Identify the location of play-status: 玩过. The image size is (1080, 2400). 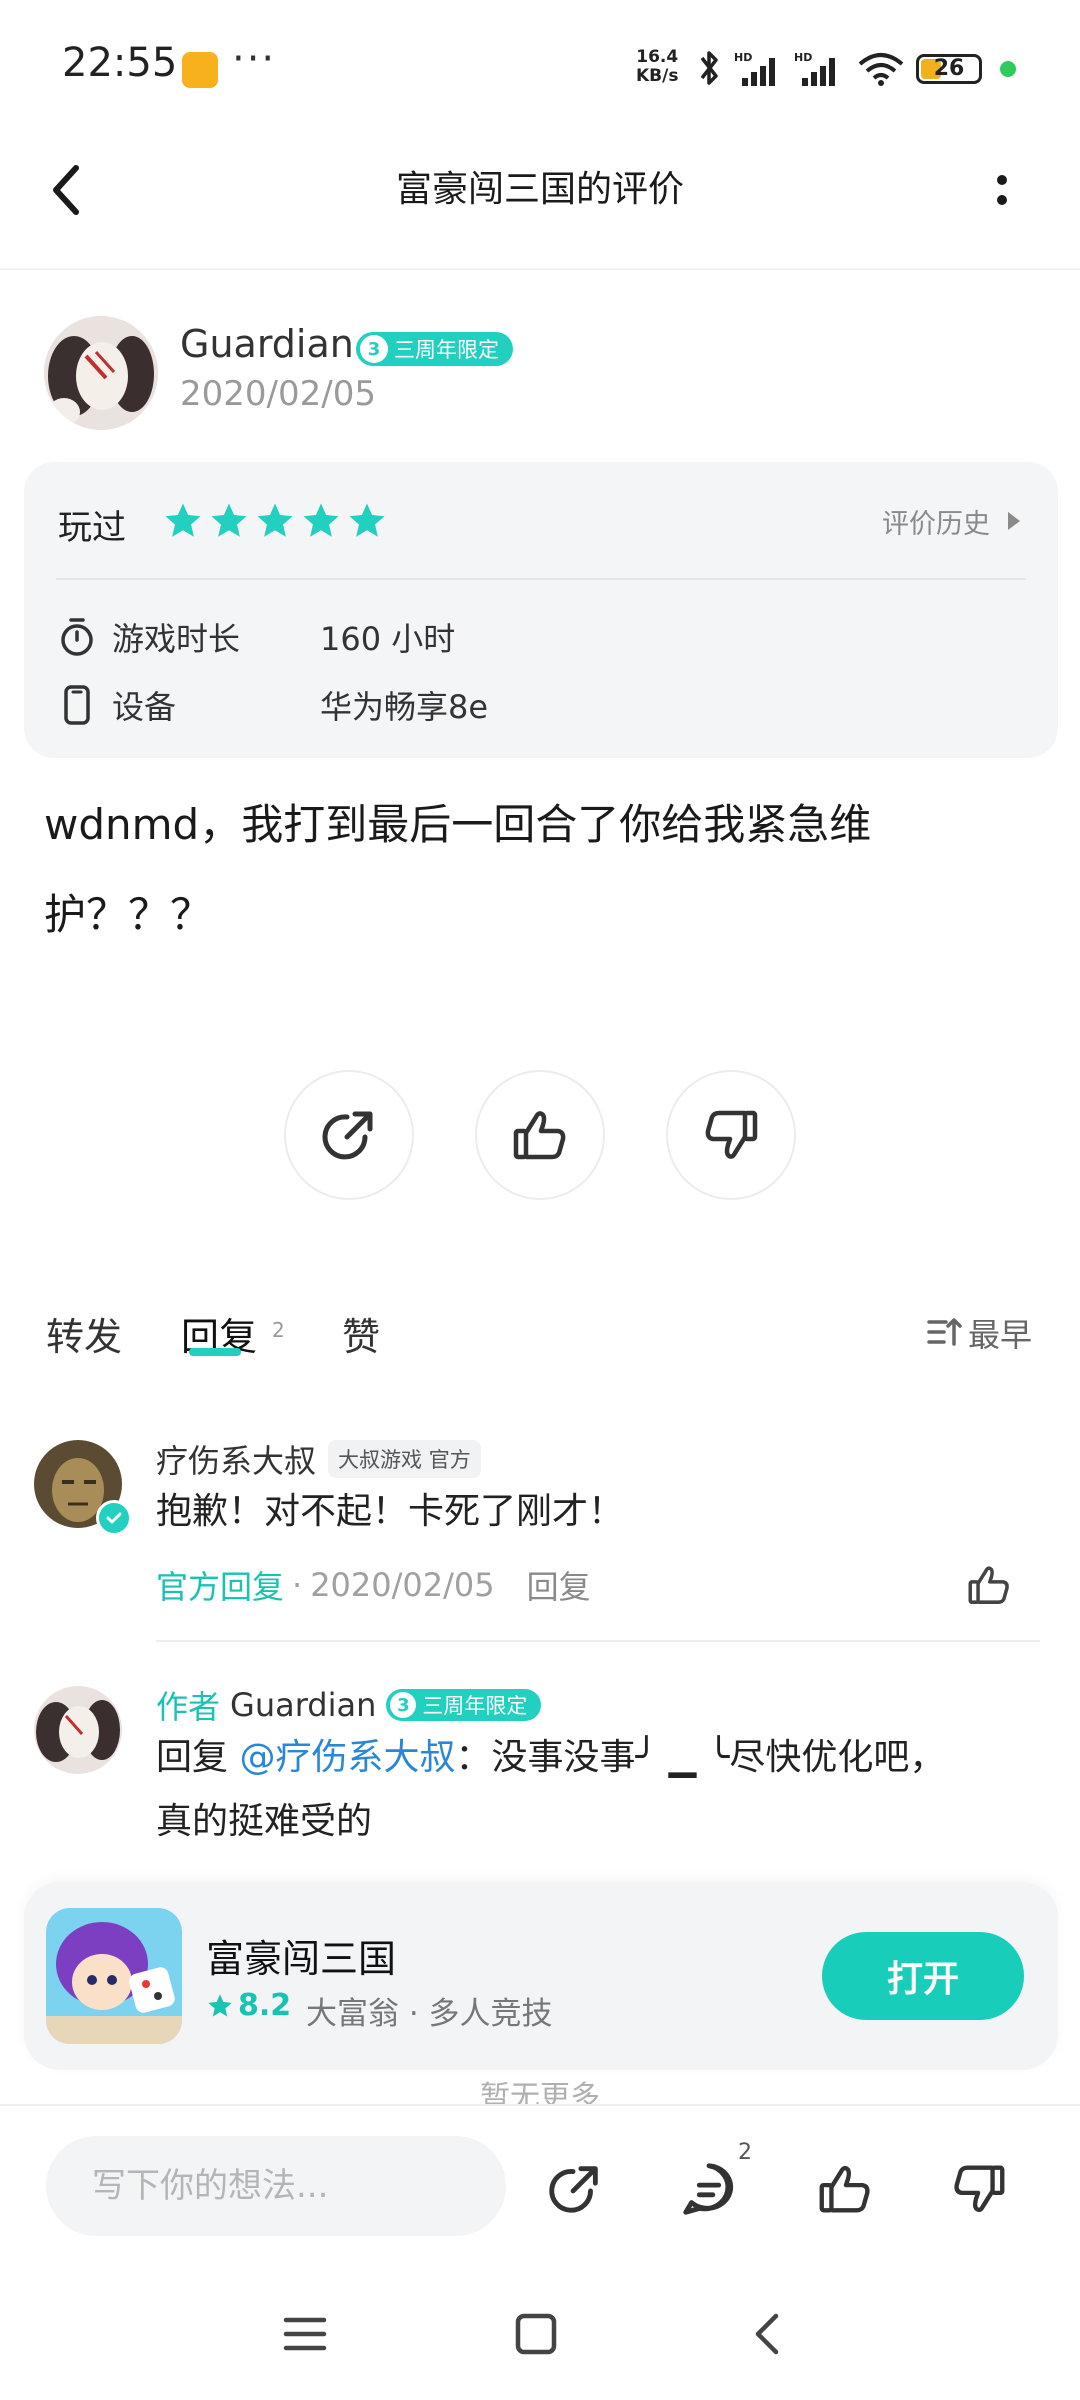
(92, 528).